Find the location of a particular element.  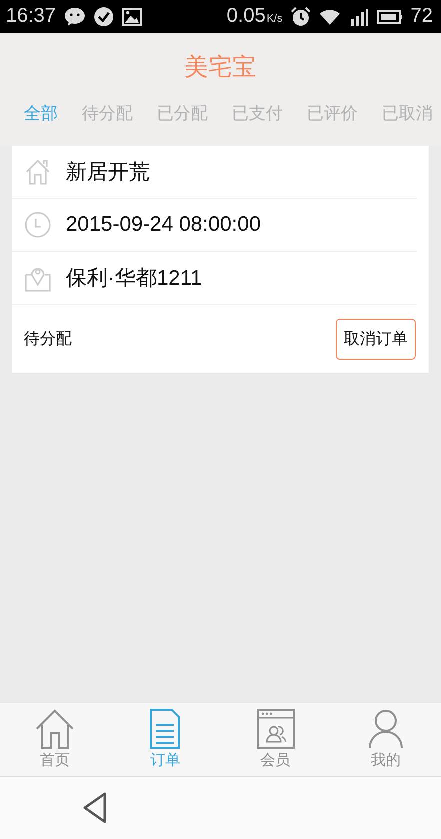

filter-tab: 已取消 is located at coordinates (407, 113).